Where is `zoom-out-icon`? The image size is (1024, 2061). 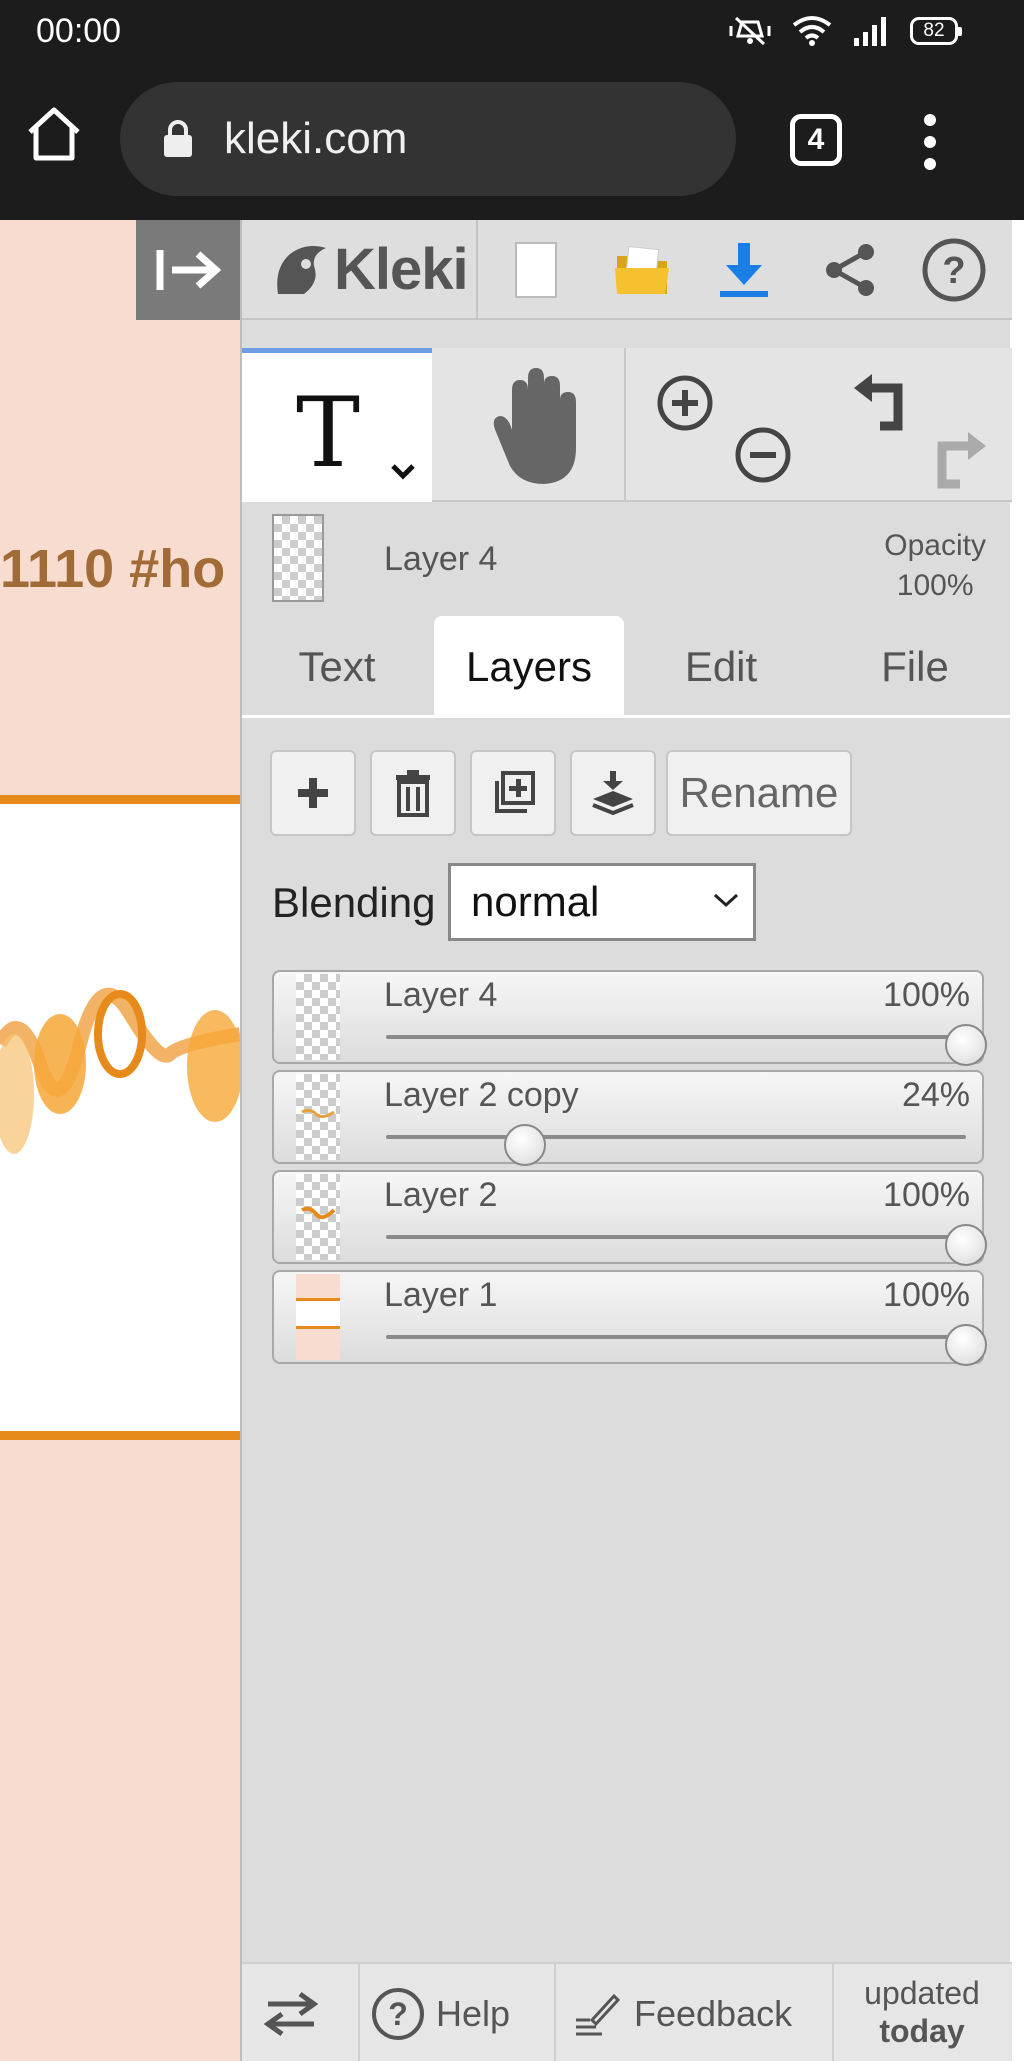 zoom-out-icon is located at coordinates (763, 455).